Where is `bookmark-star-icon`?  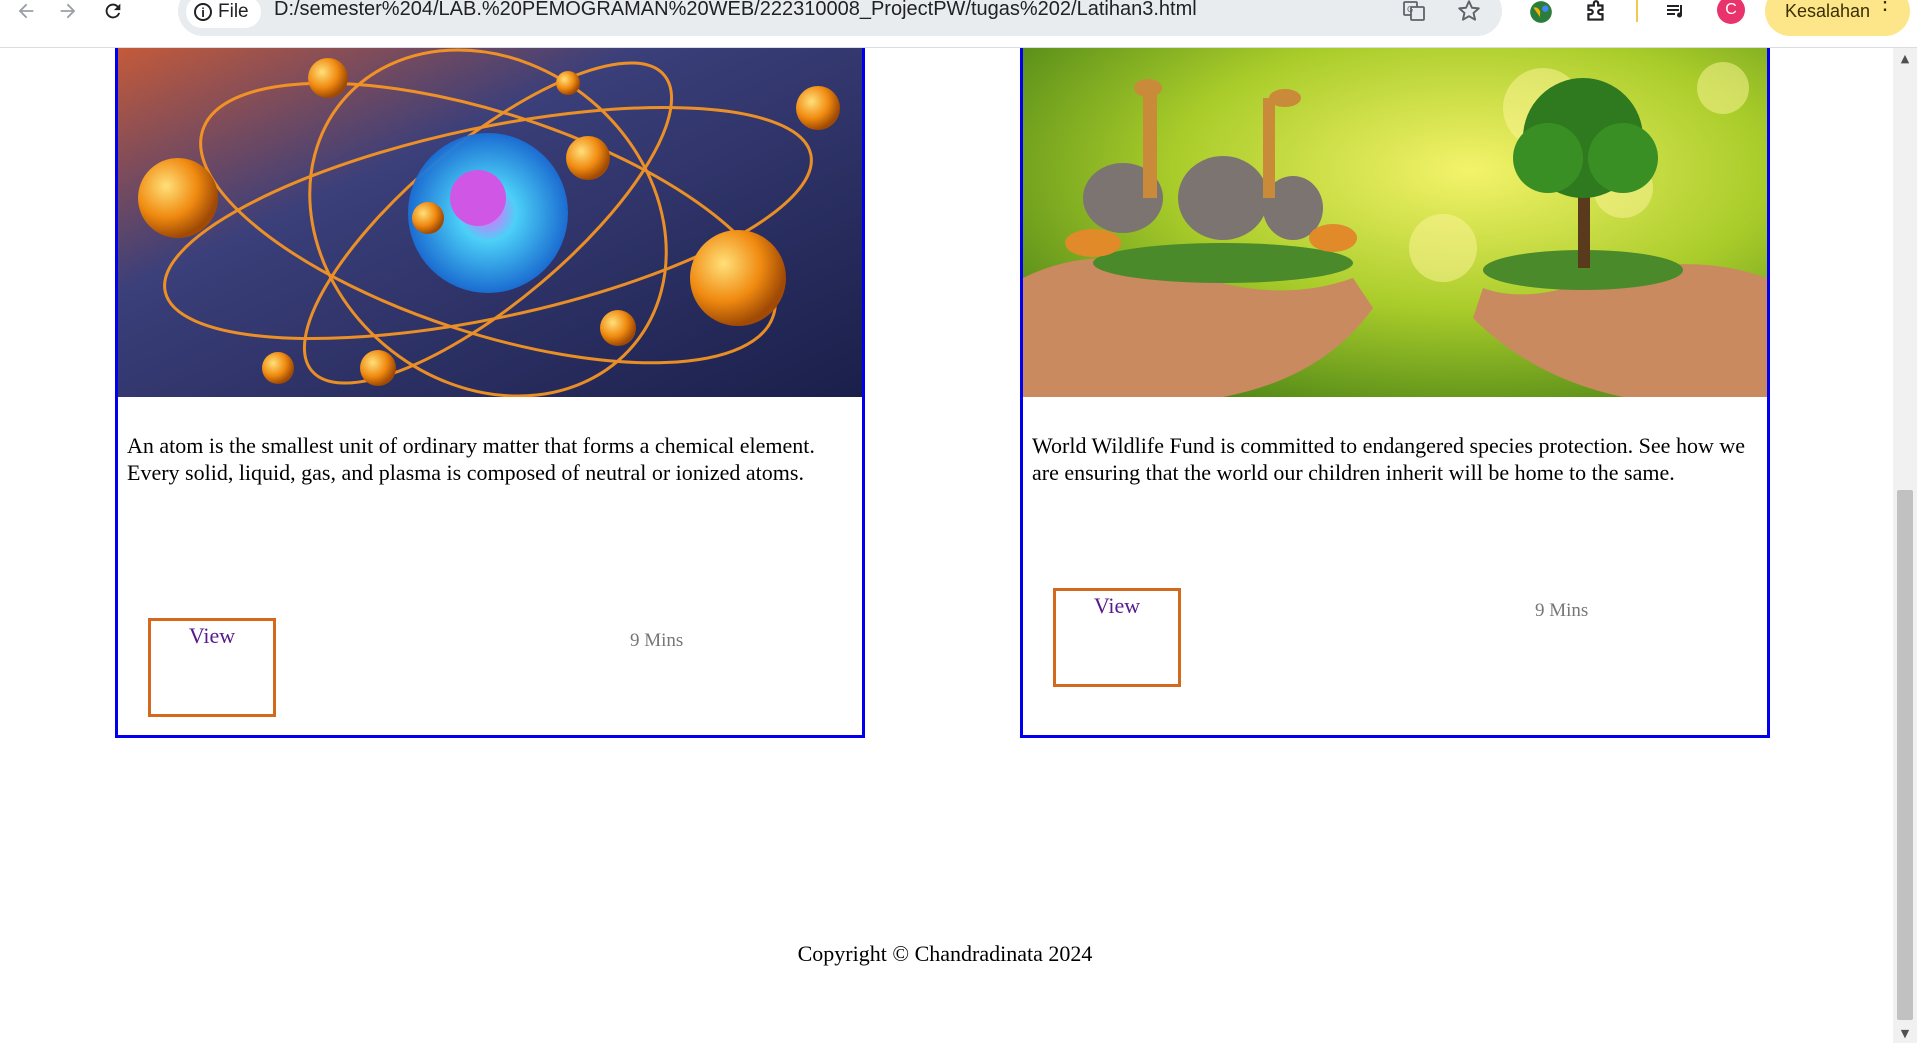 bookmark-star-icon is located at coordinates (1469, 13).